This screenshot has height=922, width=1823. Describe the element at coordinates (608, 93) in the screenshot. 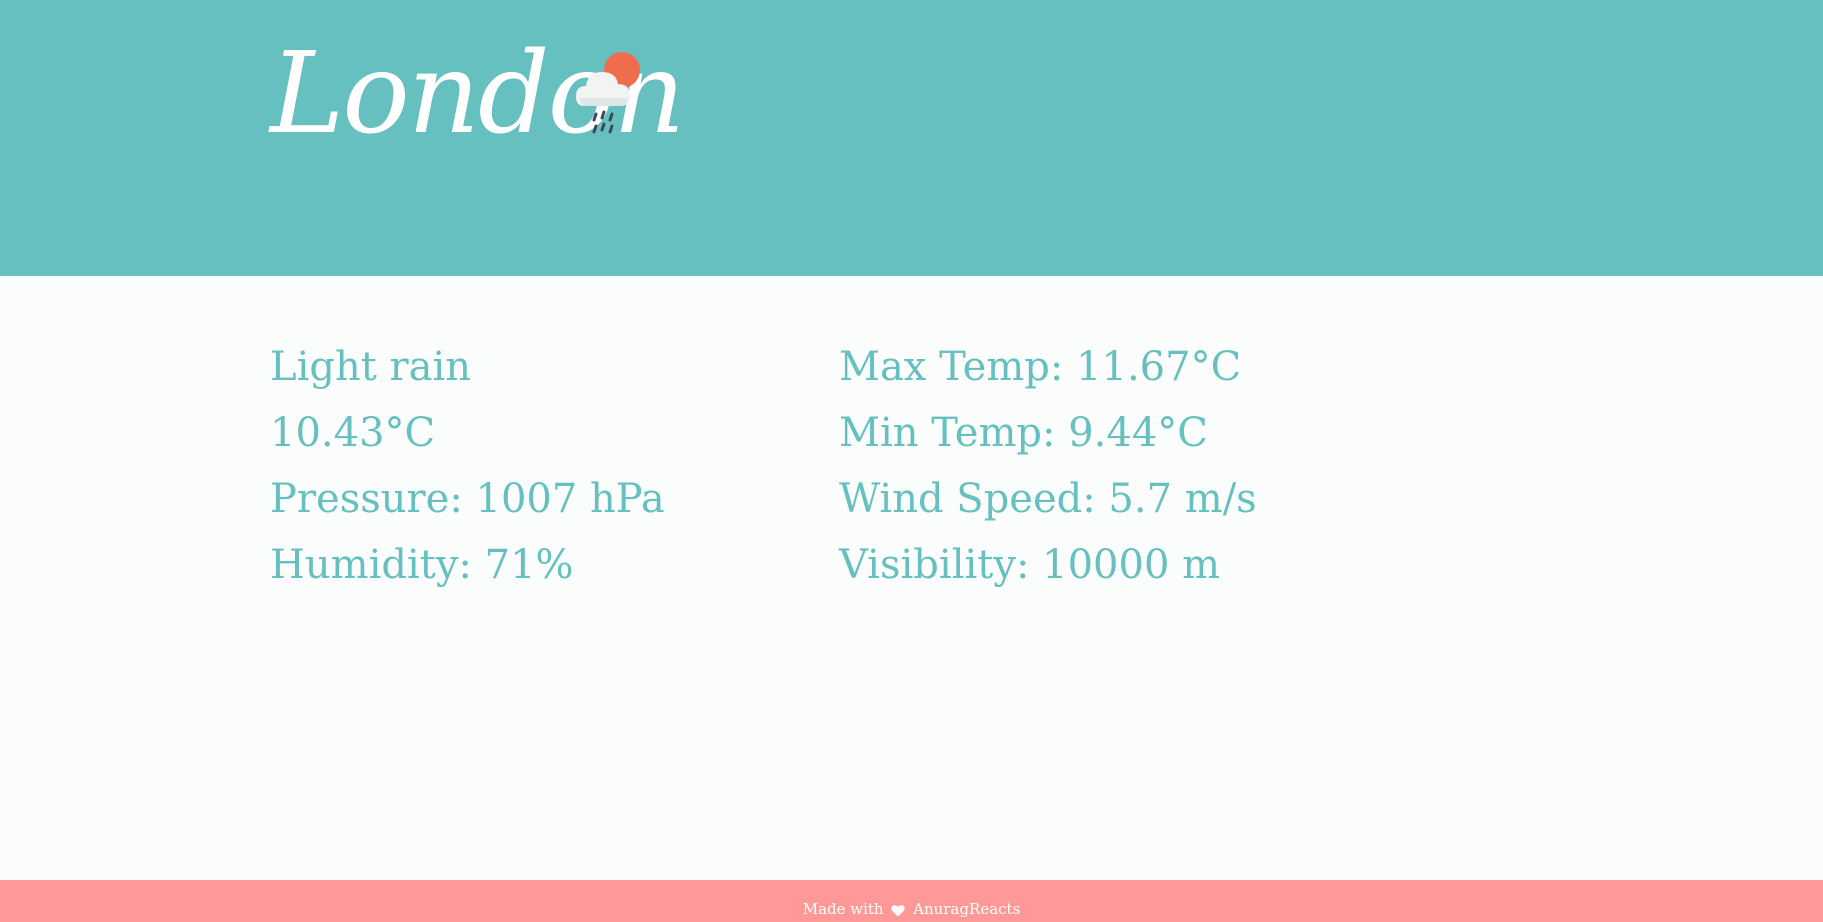

I see `cloud-rain-sun-icon` at that location.